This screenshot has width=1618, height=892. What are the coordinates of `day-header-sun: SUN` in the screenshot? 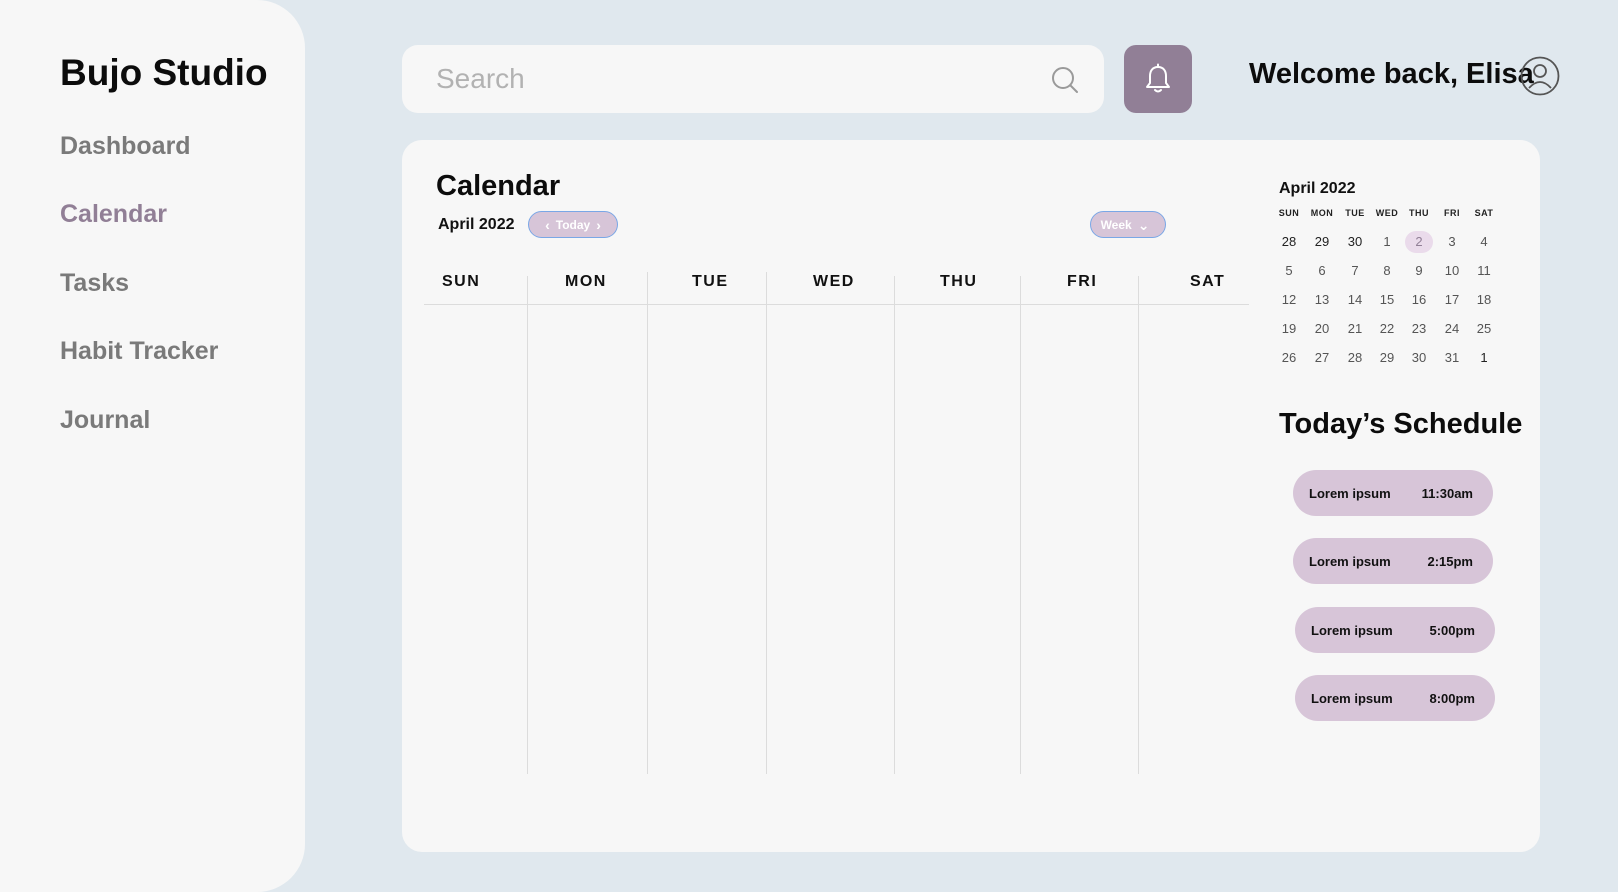 It's located at (461, 281).